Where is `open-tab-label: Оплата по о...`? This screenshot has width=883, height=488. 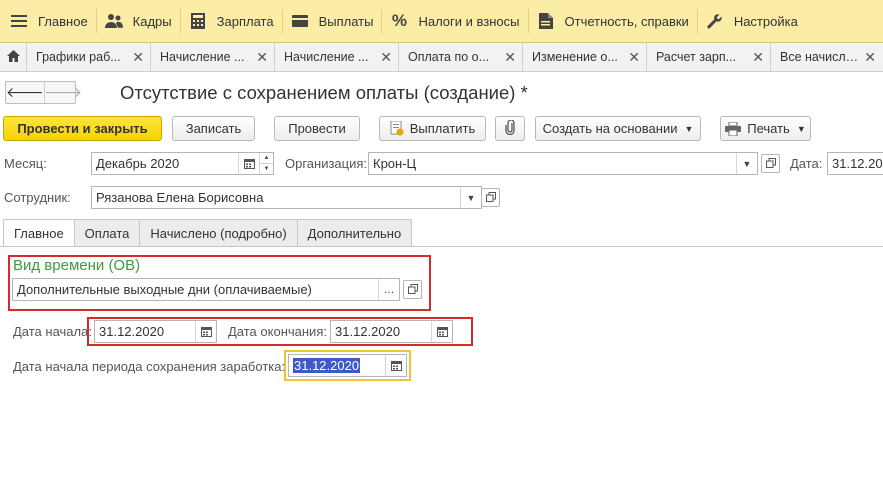
open-tab-label: Оплата по о... is located at coordinates (449, 57).